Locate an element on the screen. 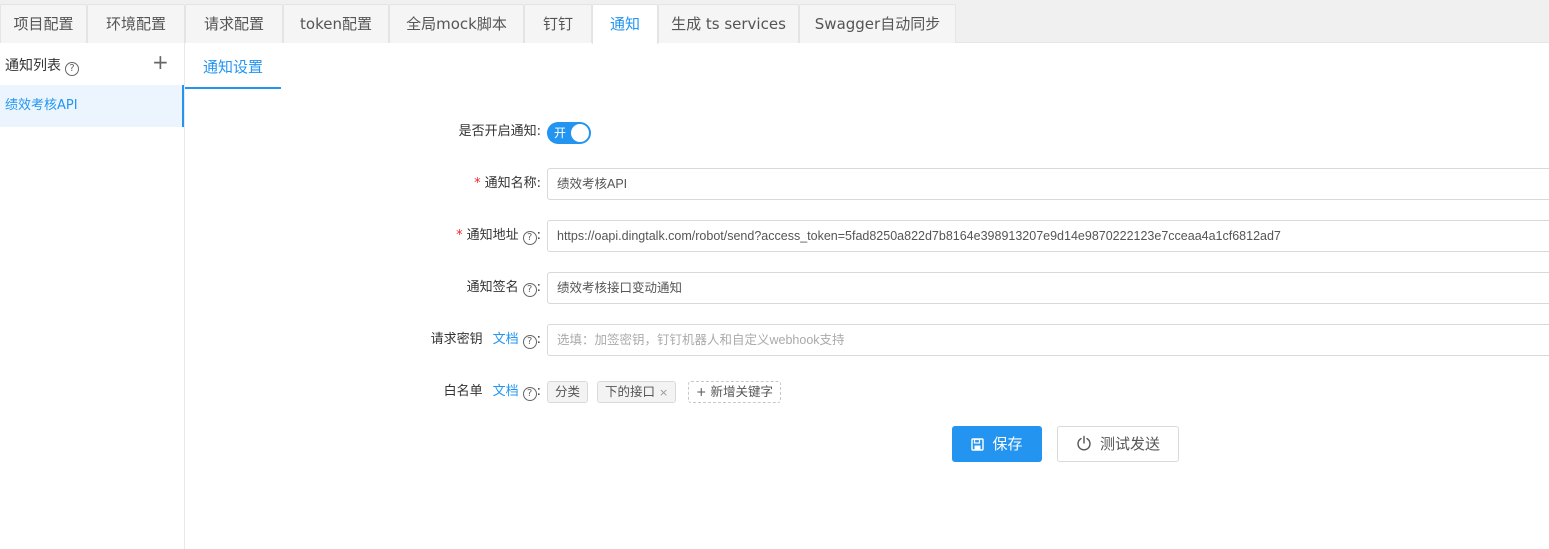 The width and height of the screenshot is (1549, 549). add-keyword-button: + 新增关键字 is located at coordinates (734, 392).